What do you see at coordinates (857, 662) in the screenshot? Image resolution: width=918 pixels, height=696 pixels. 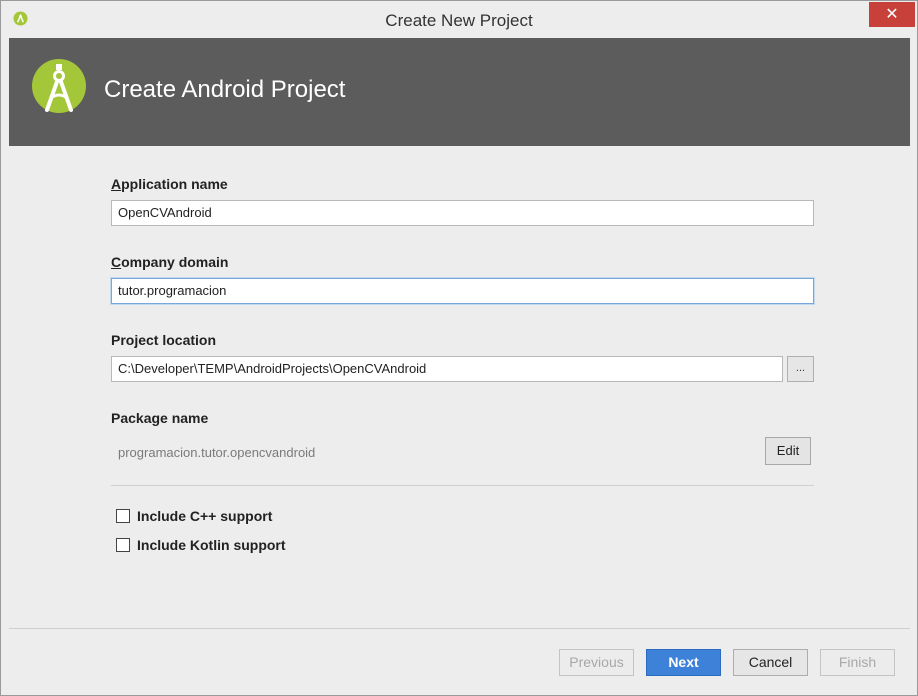 I see `finish-button: Finish` at bounding box center [857, 662].